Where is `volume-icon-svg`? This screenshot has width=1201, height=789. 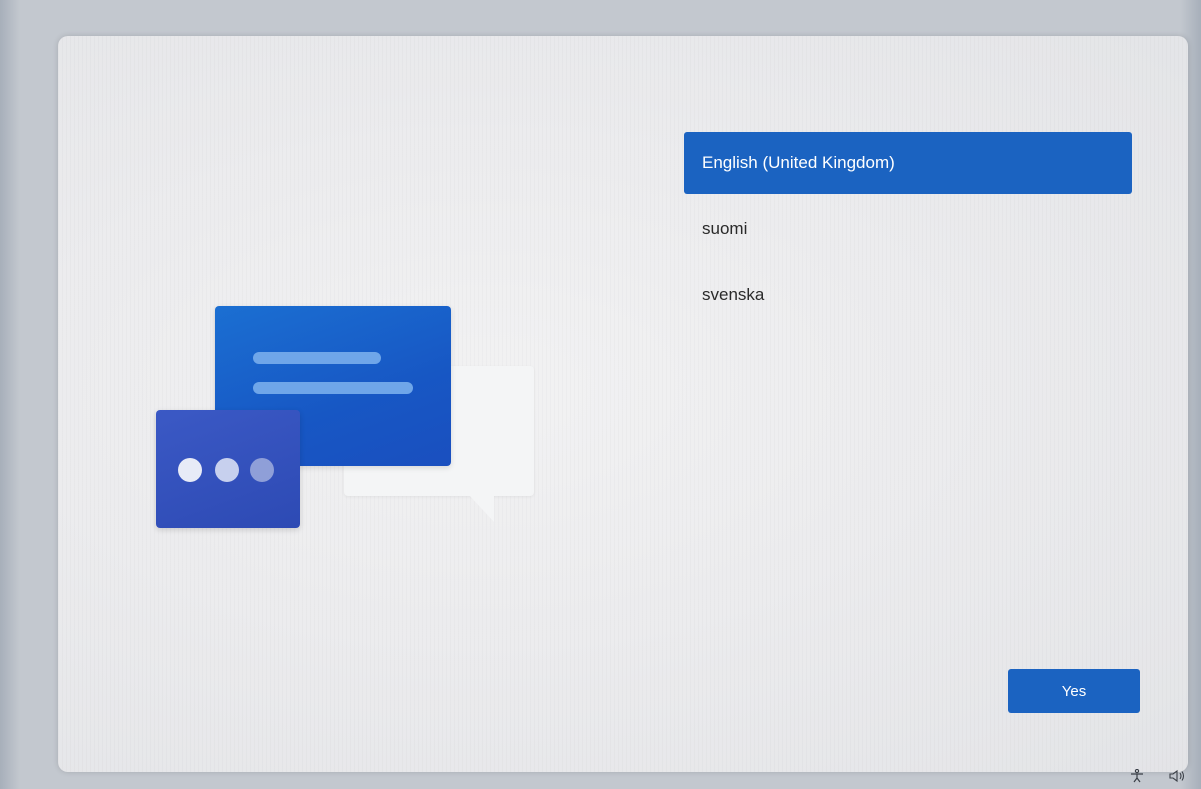 volume-icon-svg is located at coordinates (1177, 776).